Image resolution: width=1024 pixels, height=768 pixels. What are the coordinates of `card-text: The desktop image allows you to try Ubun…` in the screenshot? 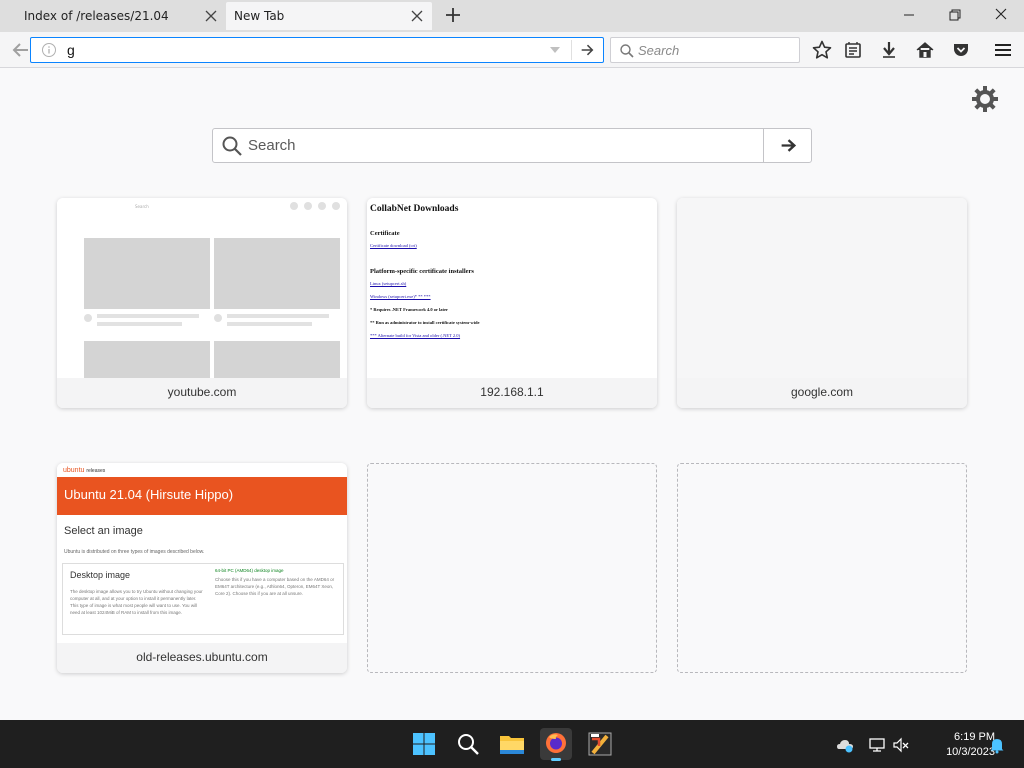 It's located at (136, 602).